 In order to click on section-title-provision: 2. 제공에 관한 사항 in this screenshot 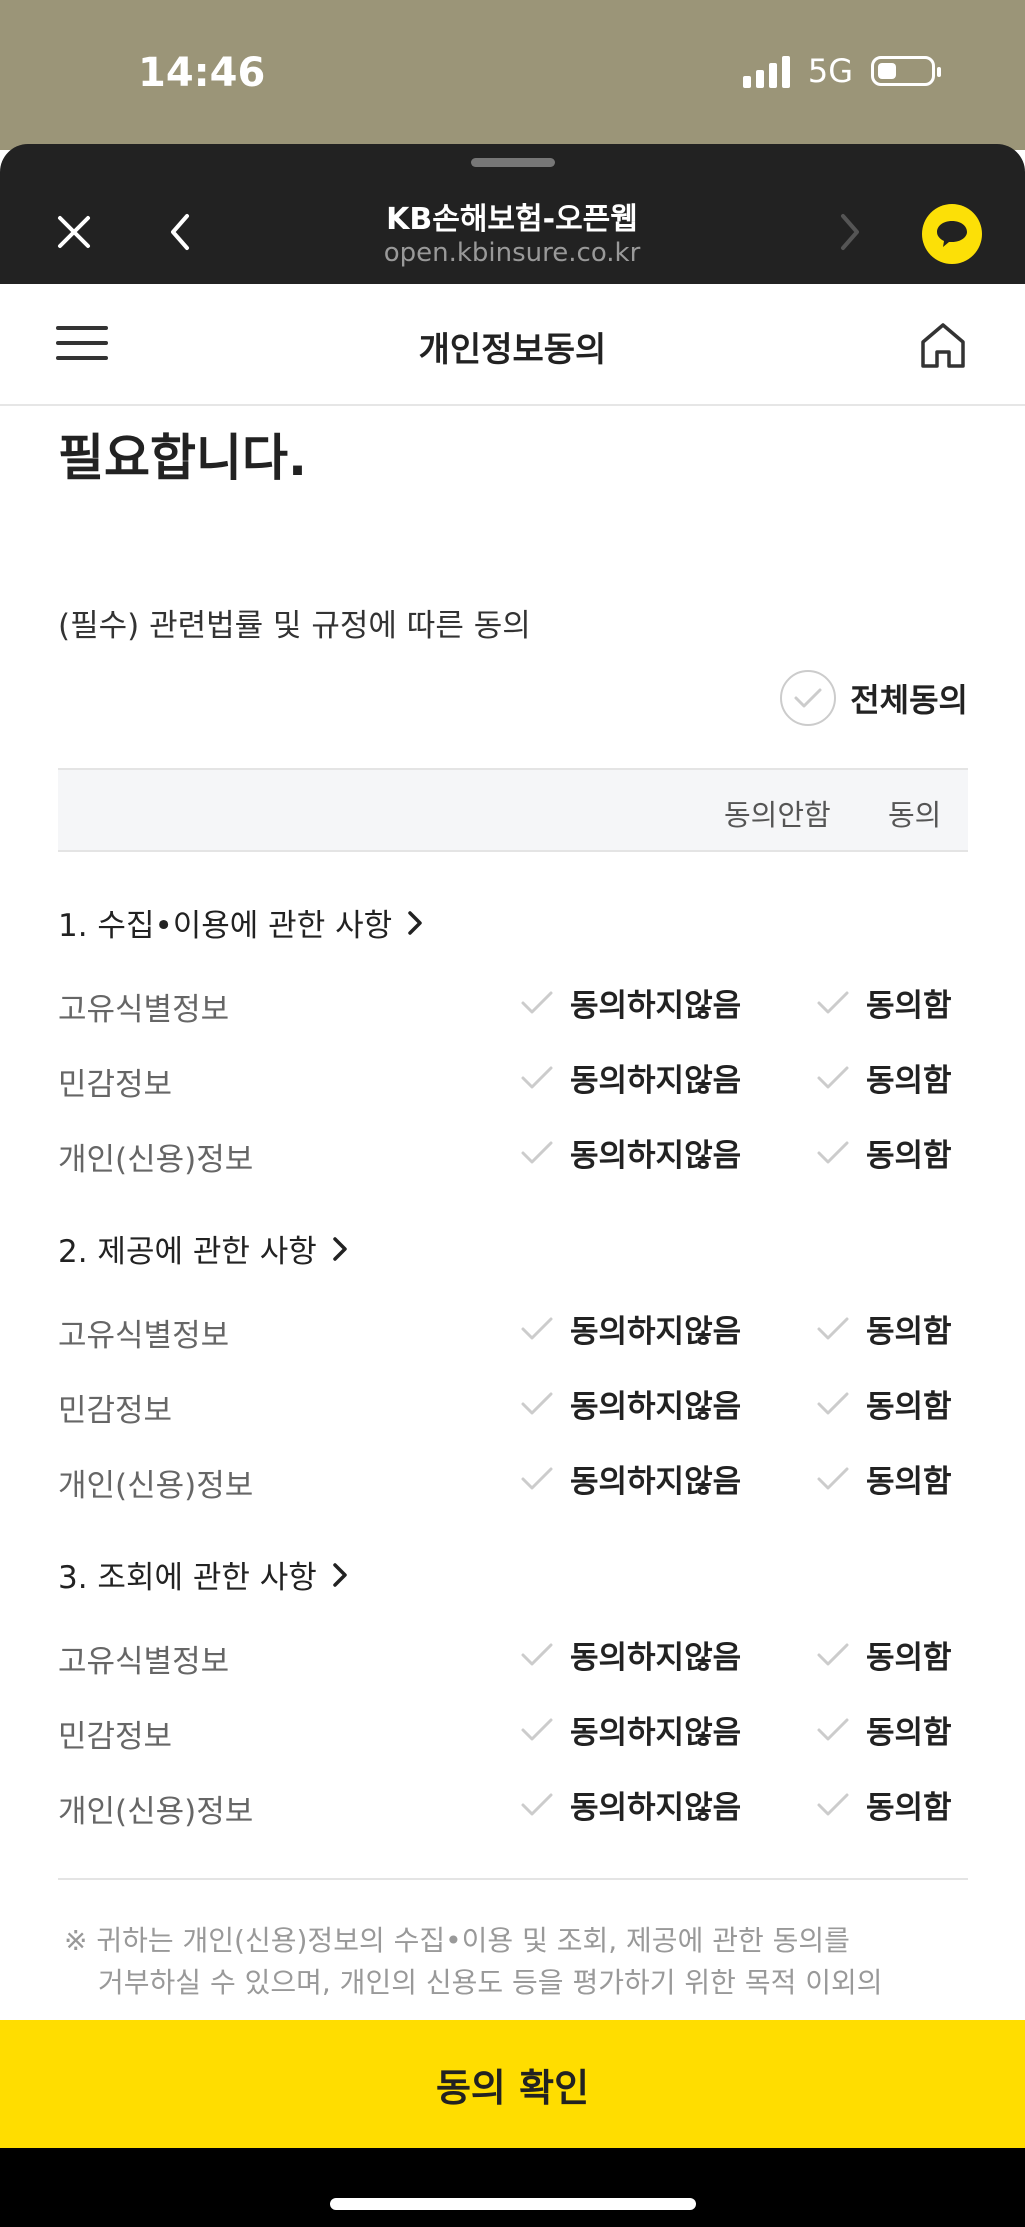, I will do `click(203, 1248)`.